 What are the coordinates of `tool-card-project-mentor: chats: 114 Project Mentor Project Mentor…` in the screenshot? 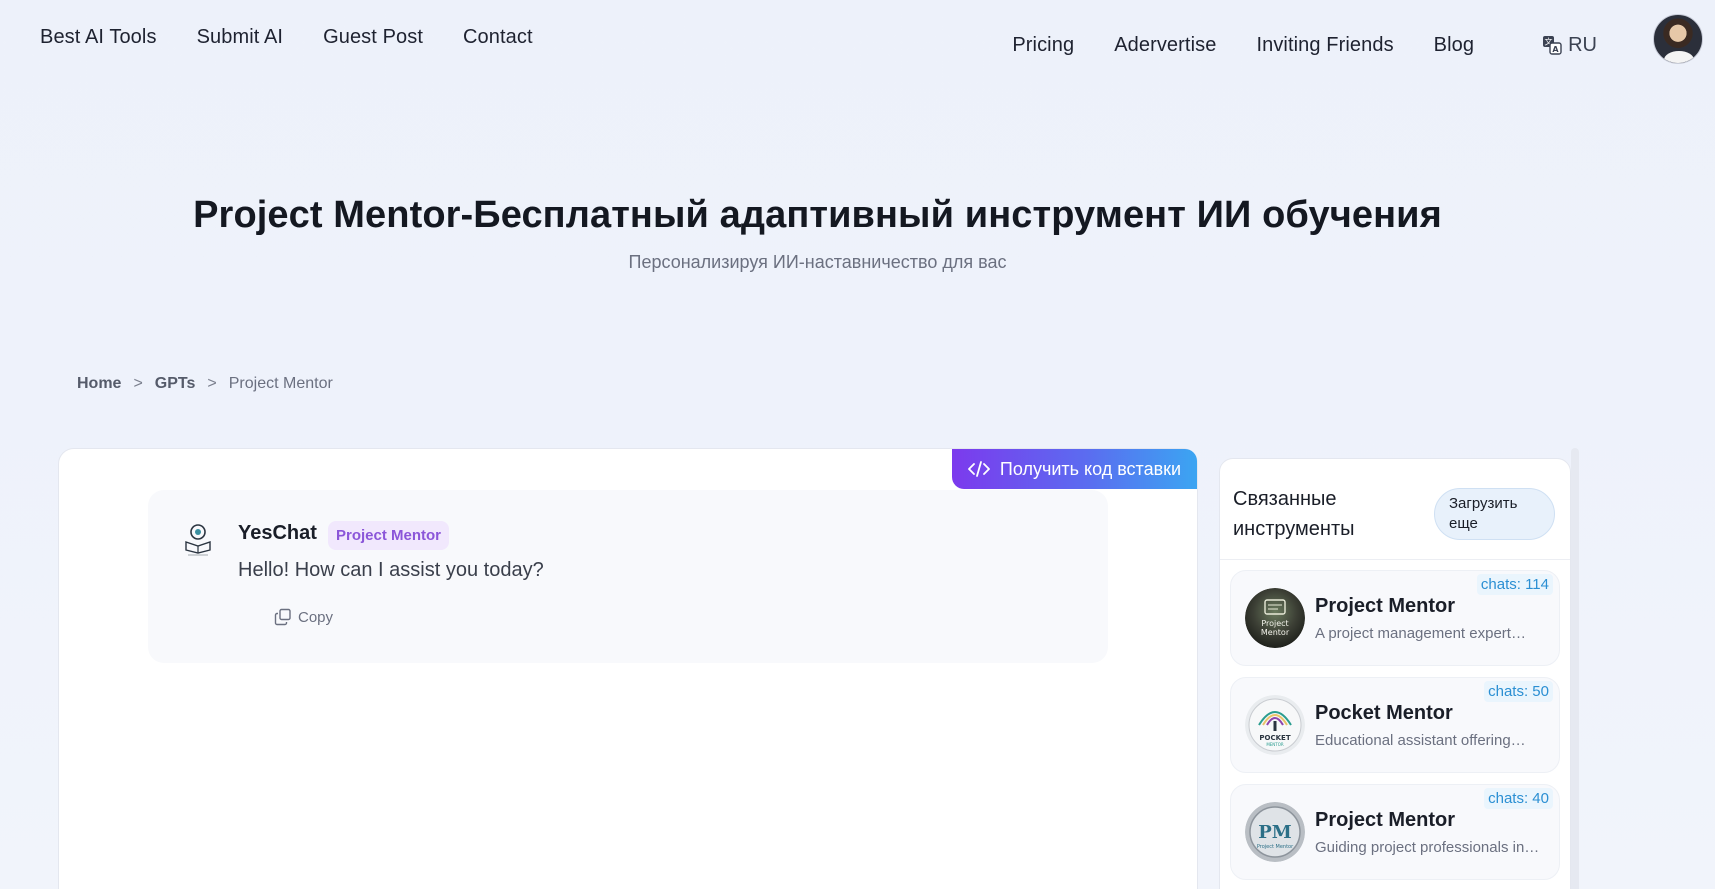 It's located at (1395, 618).